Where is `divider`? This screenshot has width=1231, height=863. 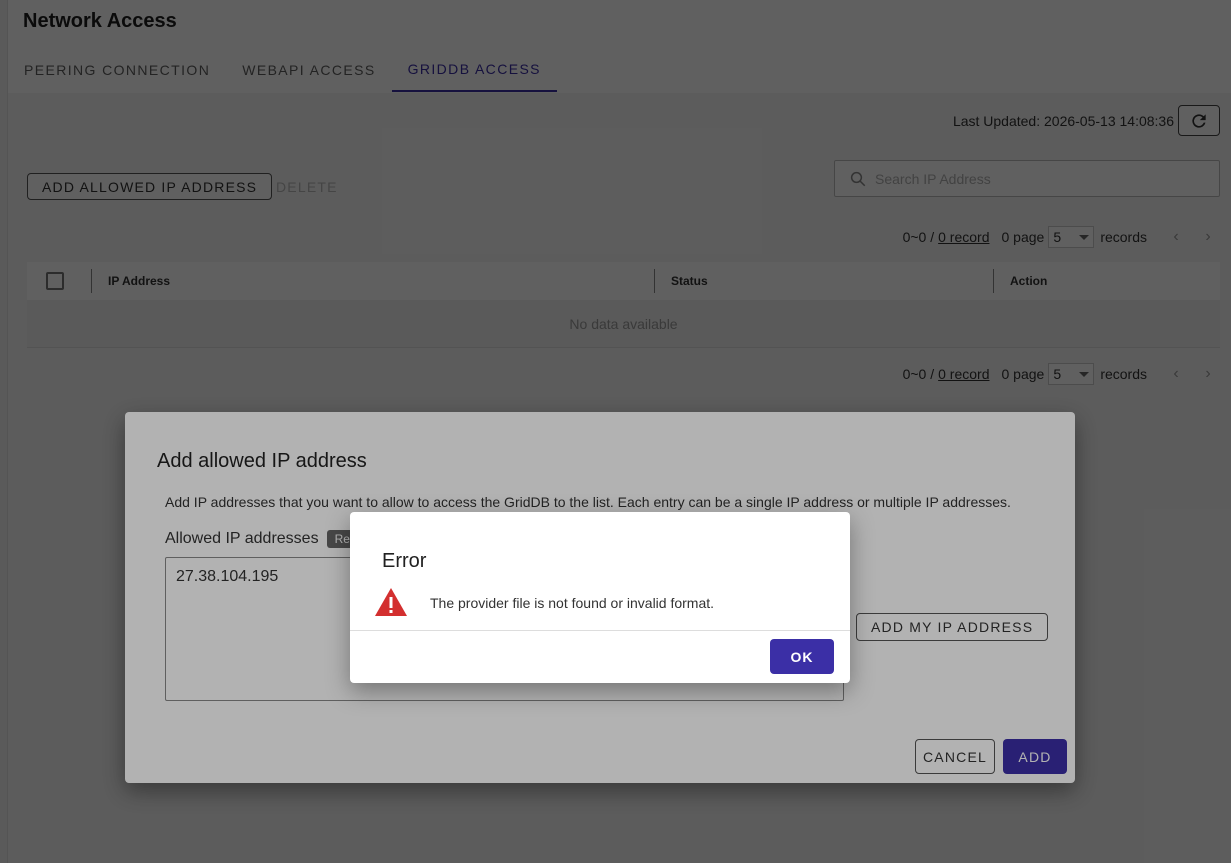 divider is located at coordinates (600, 630).